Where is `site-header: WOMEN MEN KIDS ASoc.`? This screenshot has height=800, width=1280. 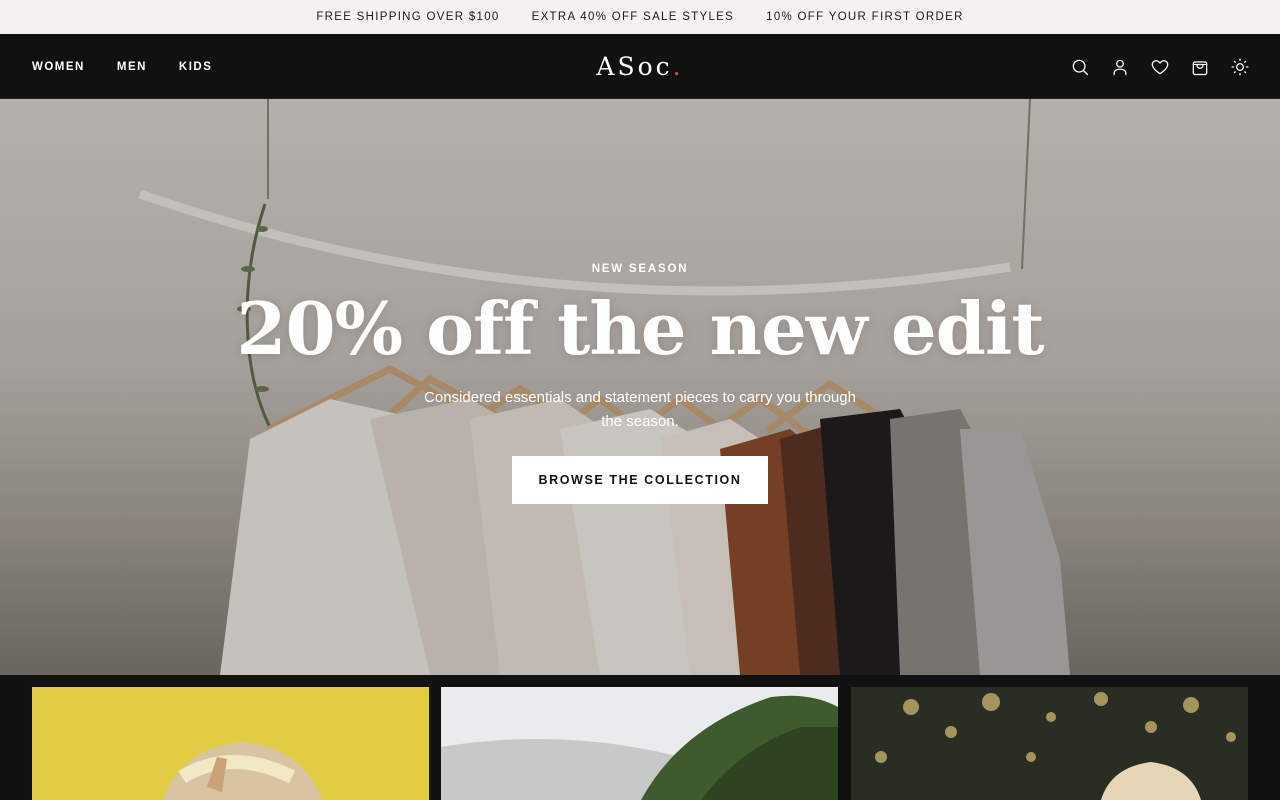
site-header: WOMEN MEN KIDS ASoc. is located at coordinates (640, 66).